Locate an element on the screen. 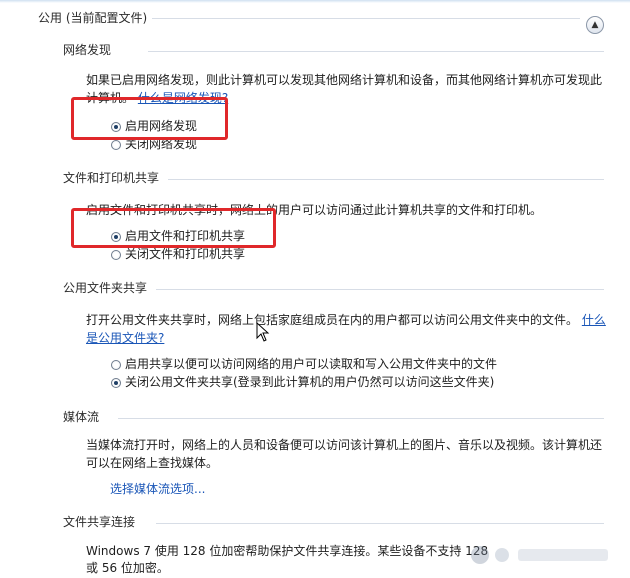 The height and width of the screenshot is (578, 630). media-streaming-description-2: 可以在网络上查找媒体。 is located at coordinates (152, 463).